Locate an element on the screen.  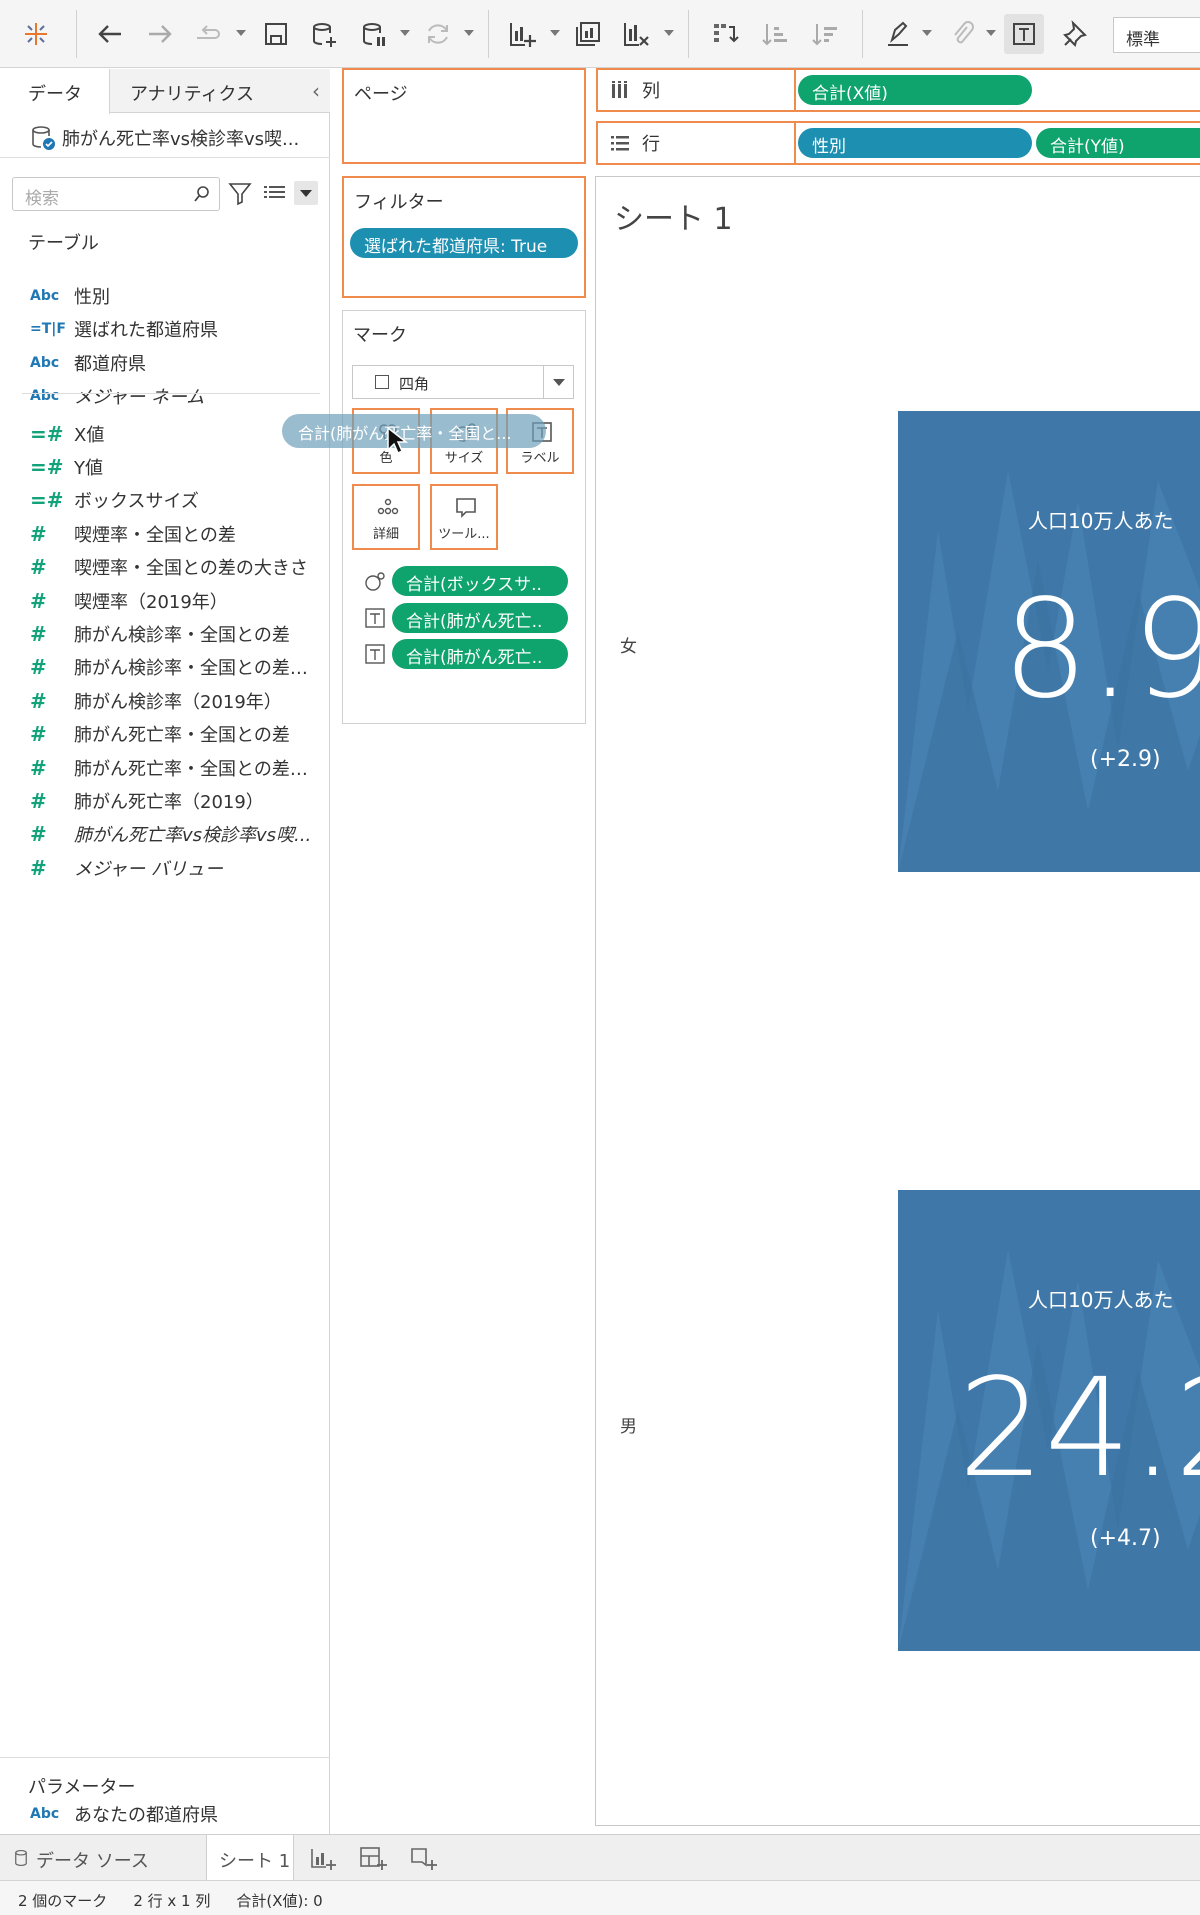
save-icon is located at coordinates (276, 34).